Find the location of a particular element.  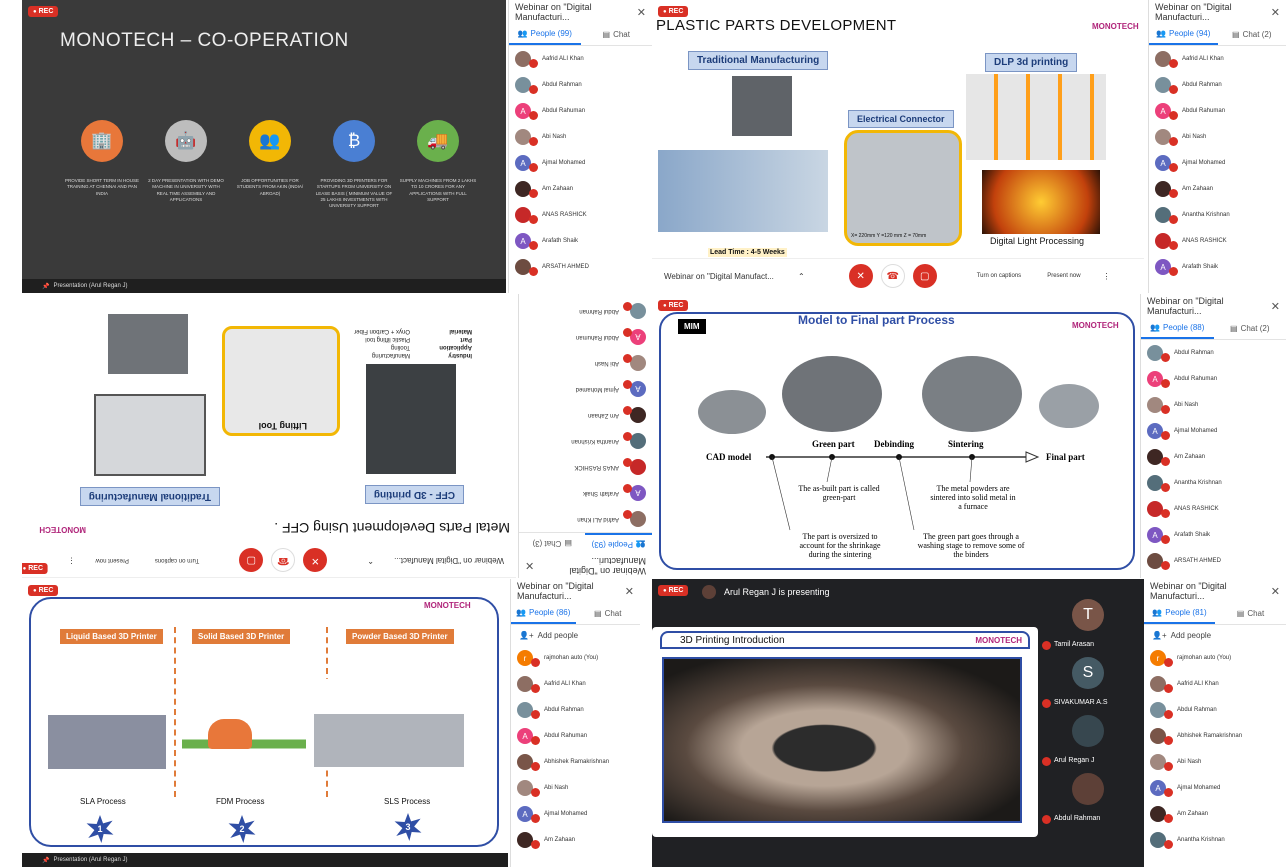

tab-people: 👥 People (94) is located at coordinates (1183, 34).